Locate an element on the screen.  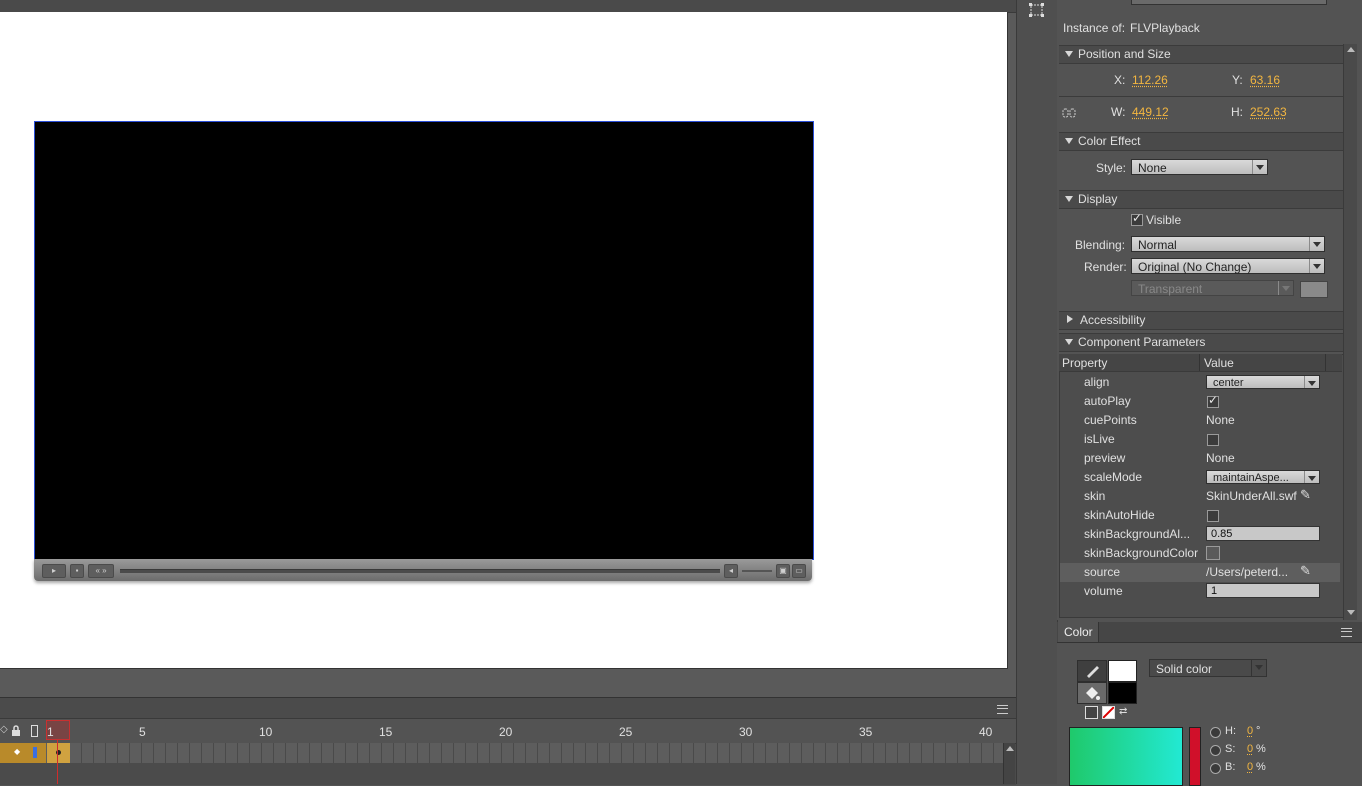
hue-slider is located at coordinates (1195, 756).